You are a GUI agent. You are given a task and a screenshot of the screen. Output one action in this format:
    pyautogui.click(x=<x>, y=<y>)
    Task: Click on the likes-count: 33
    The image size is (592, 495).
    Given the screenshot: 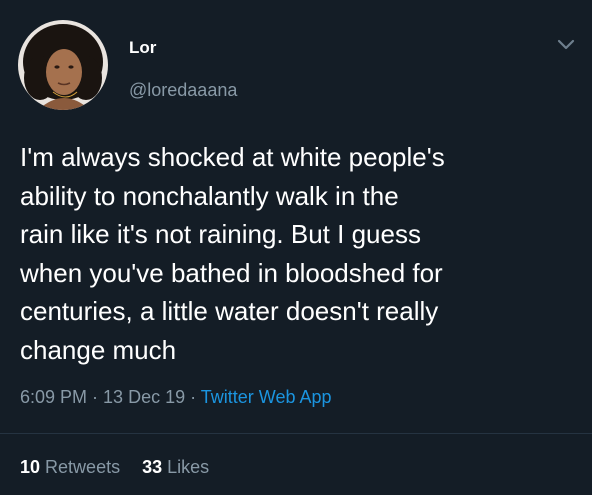 What is the action you would take?
    pyautogui.click(x=152, y=467)
    